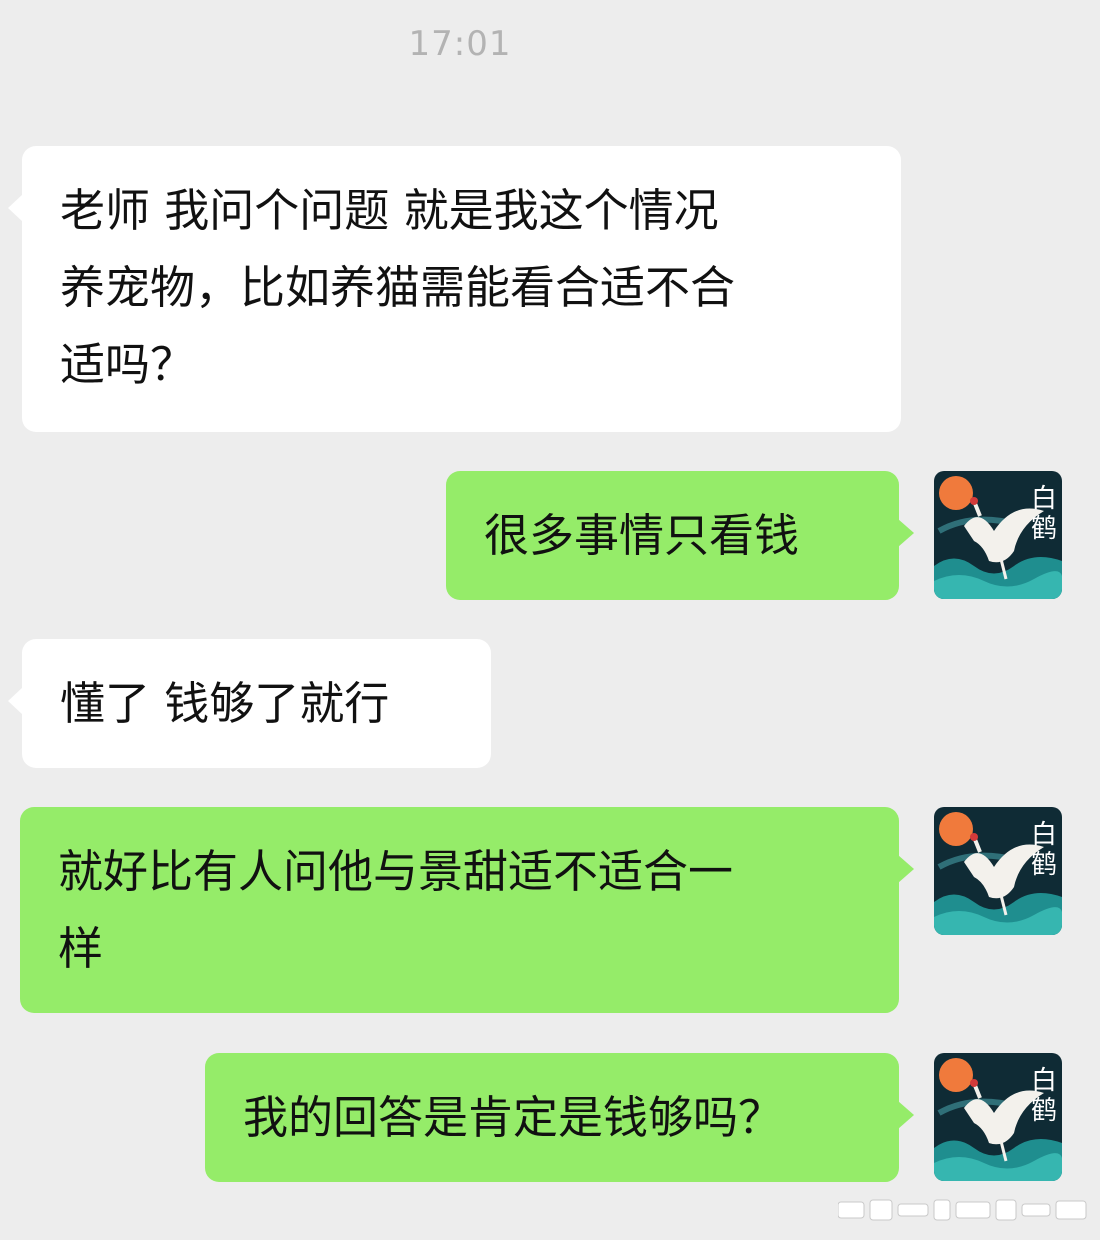  Describe the element at coordinates (249, 703) in the screenshot. I see `message-bubble-incoming: 懂了 钱够了就行` at that location.